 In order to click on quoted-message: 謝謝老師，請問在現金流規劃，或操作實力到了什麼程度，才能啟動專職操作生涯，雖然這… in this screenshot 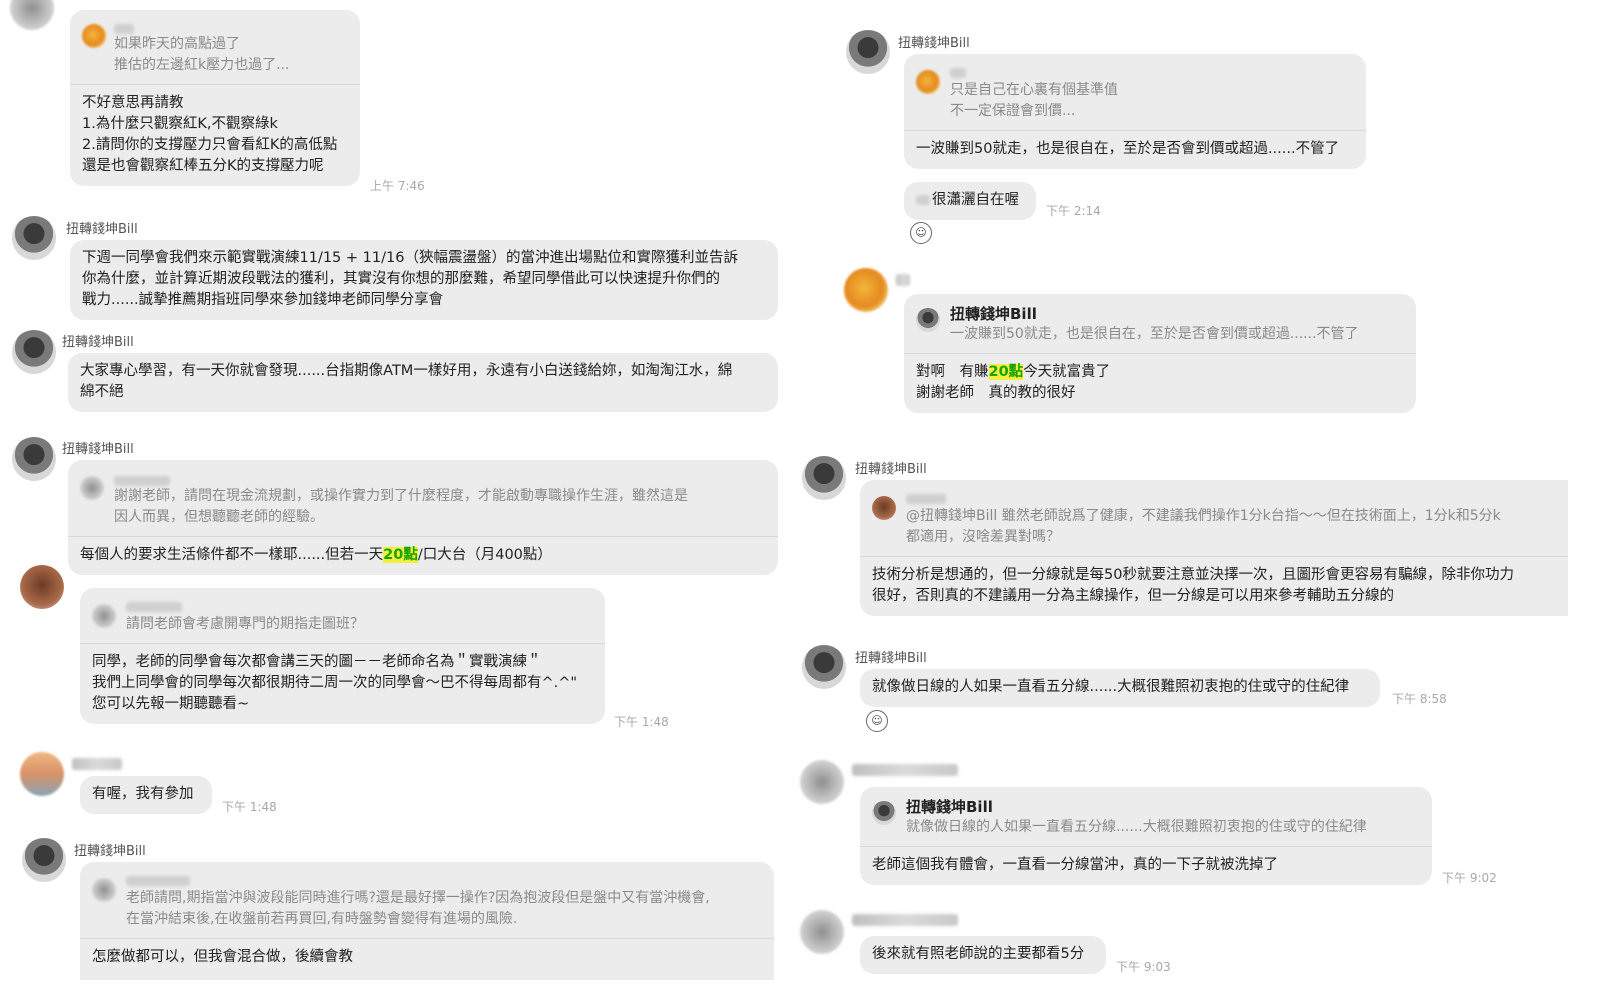, I will do `click(423, 498)`.